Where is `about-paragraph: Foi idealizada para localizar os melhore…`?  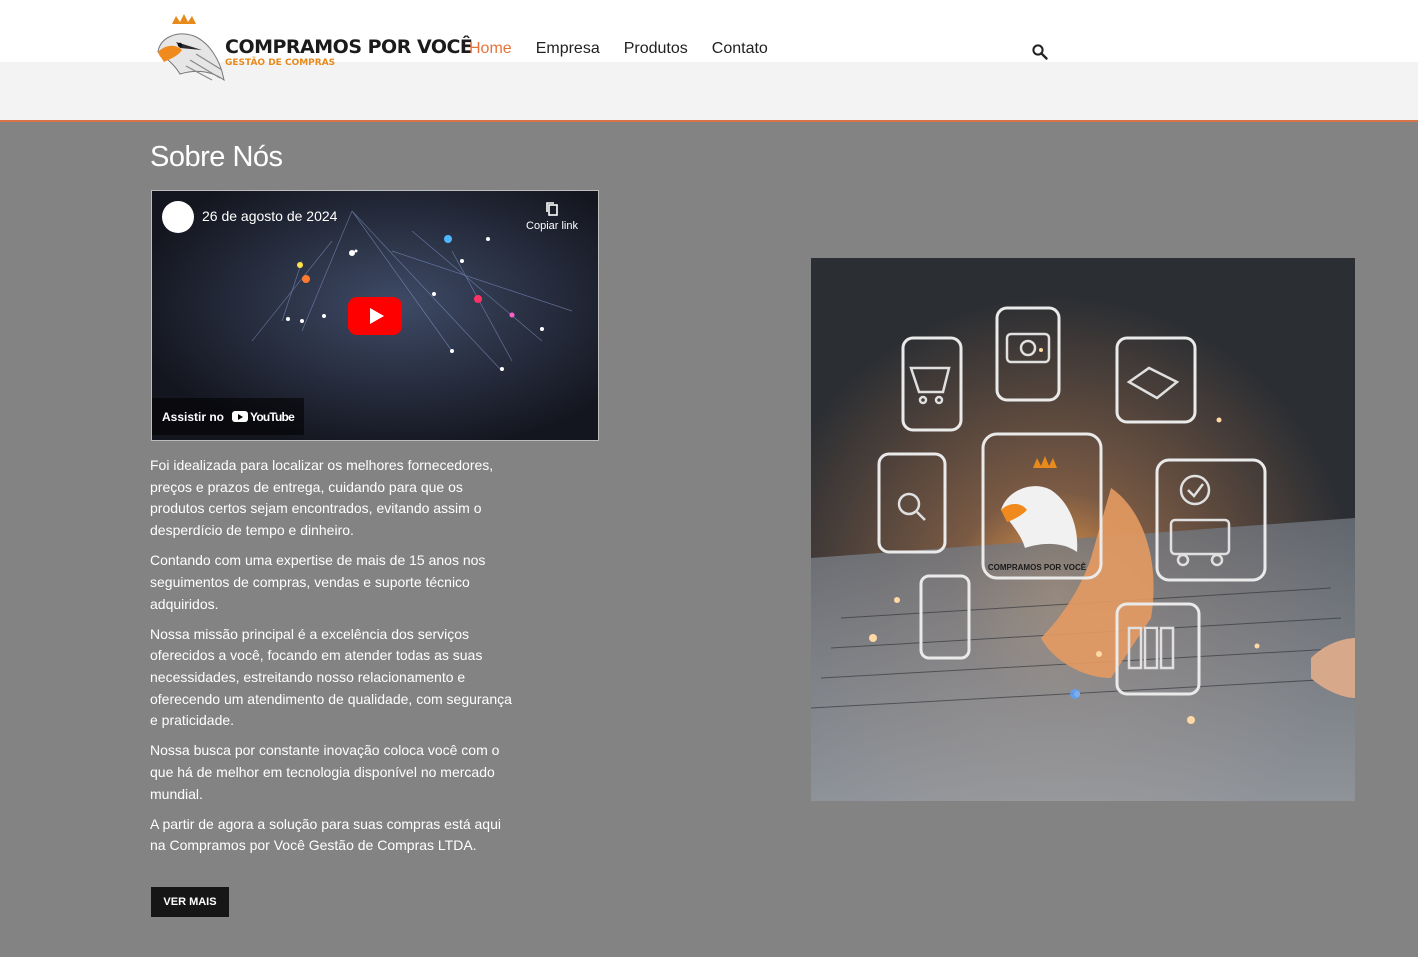 about-paragraph: Foi idealizada para localizar os melhore… is located at coordinates (322, 498).